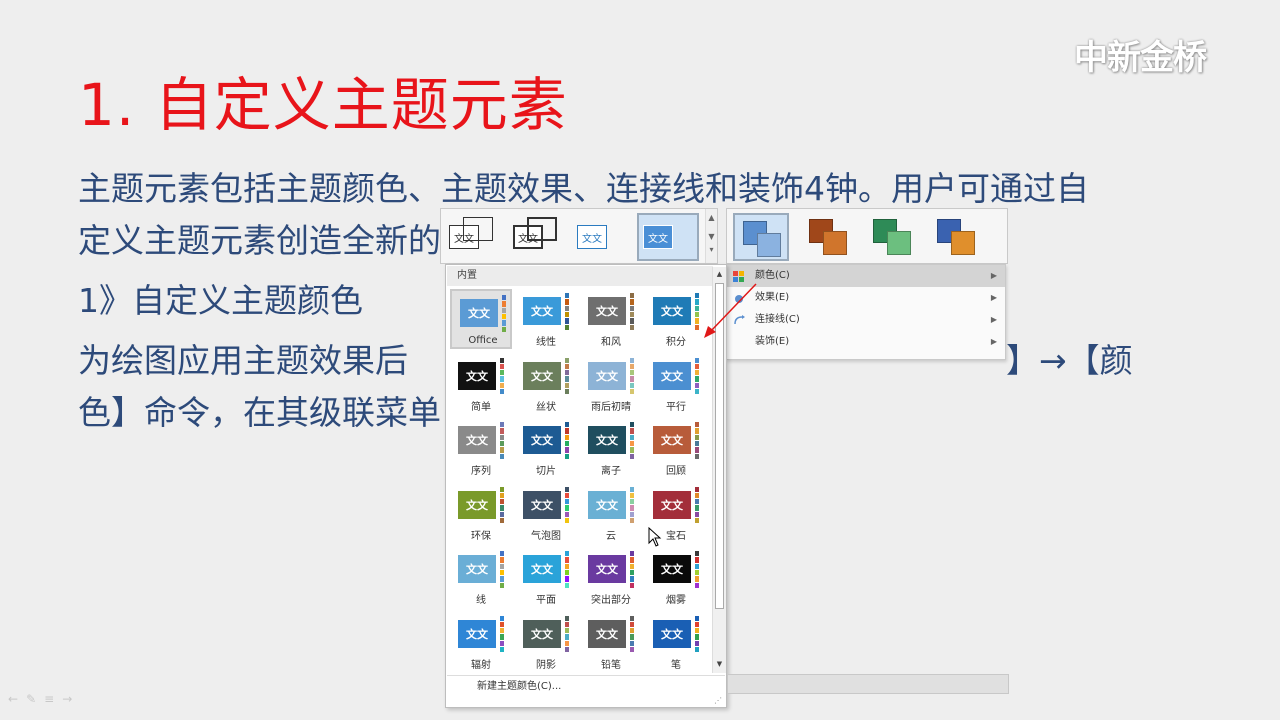 The width and height of the screenshot is (1280, 720). I want to click on theme-color-option: 文文平行, so click(676, 384).